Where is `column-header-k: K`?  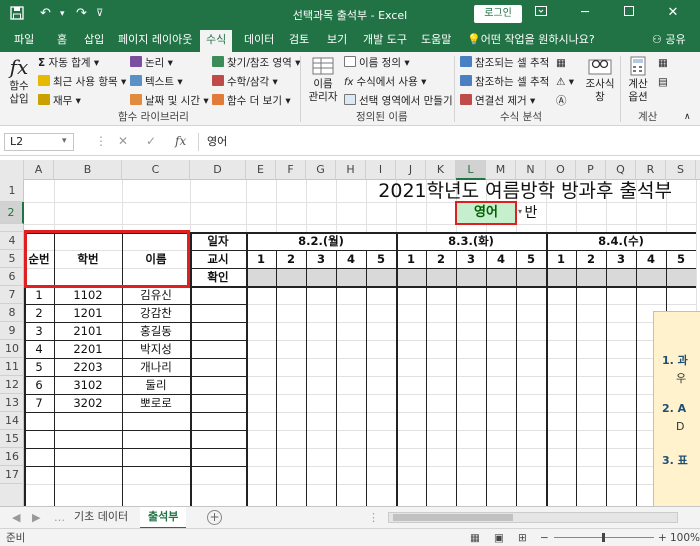 column-header-k: K is located at coordinates (441, 170).